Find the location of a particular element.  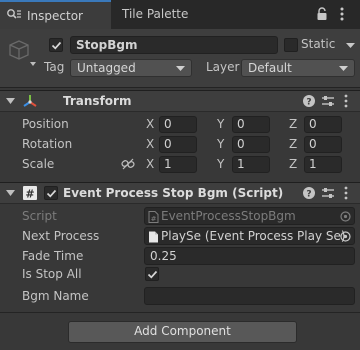

static-label: Static is located at coordinates (318, 44).